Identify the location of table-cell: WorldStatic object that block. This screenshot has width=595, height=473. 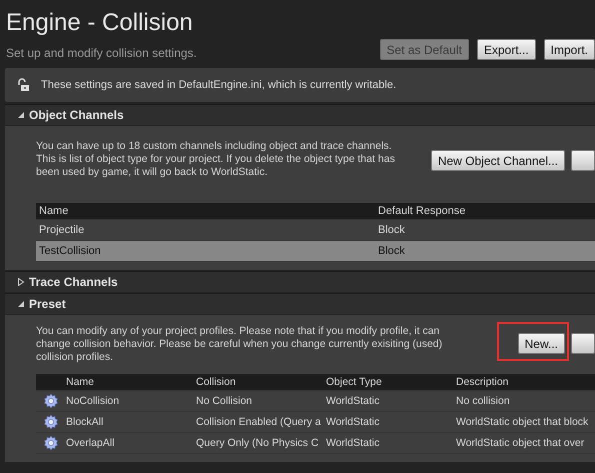
(521, 422).